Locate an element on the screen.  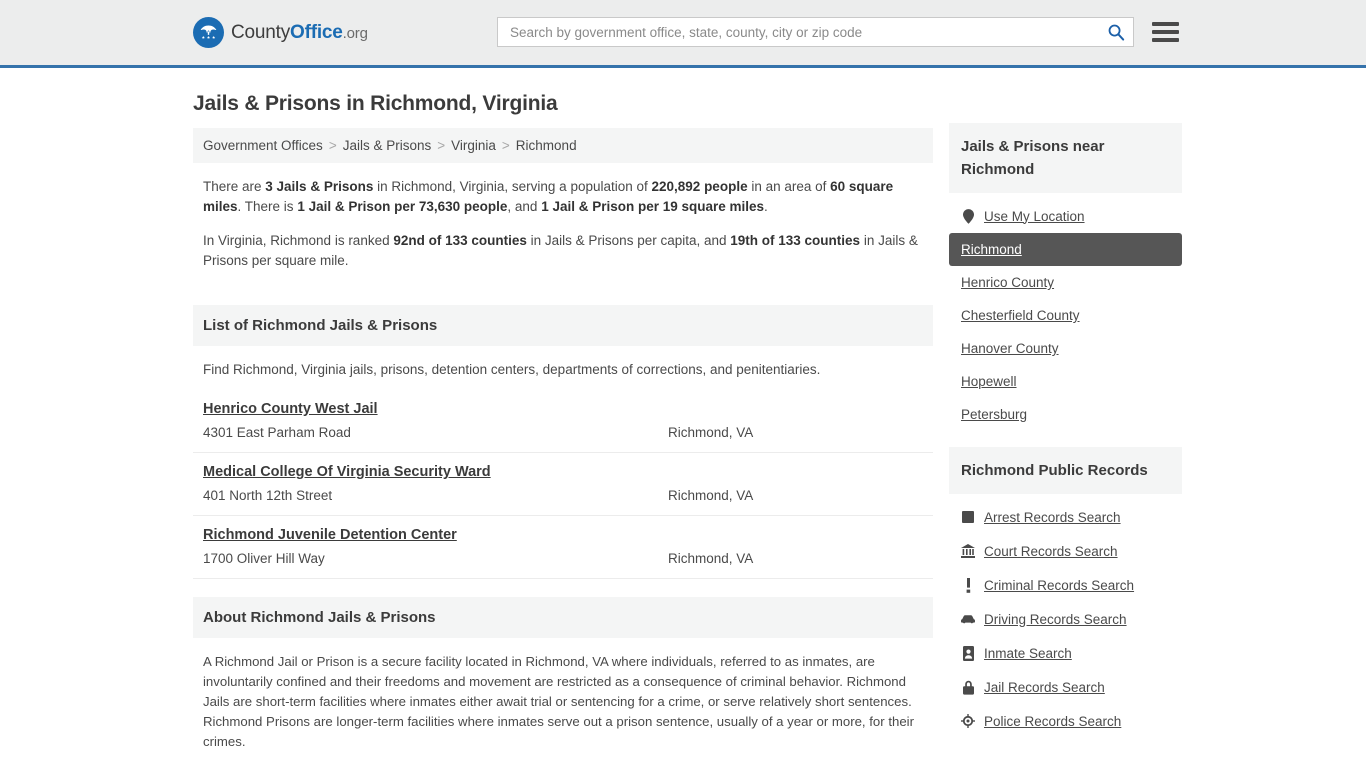
intro-rank-per-capita: 92nd of 133 counties is located at coordinates (460, 240).